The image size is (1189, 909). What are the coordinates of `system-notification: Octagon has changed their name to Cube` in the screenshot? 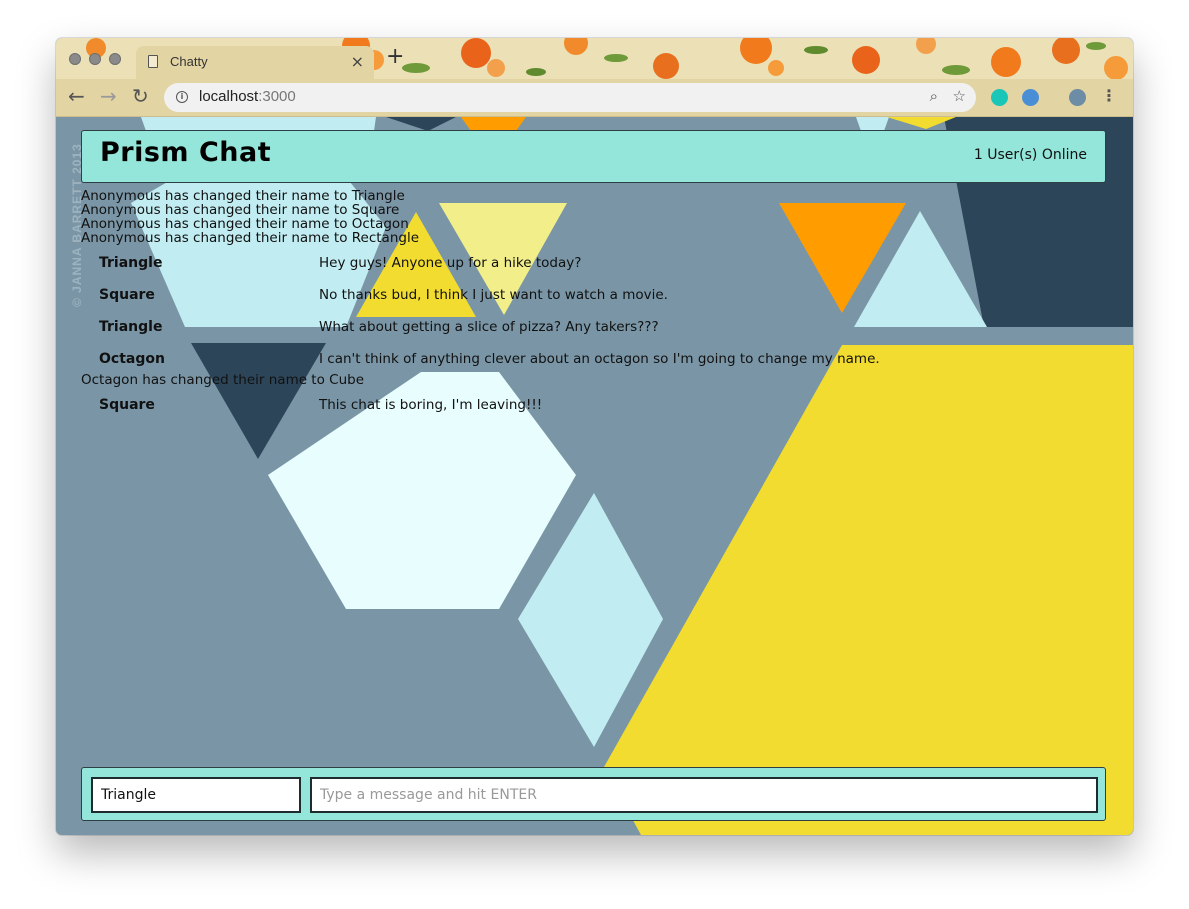 It's located at (223, 380).